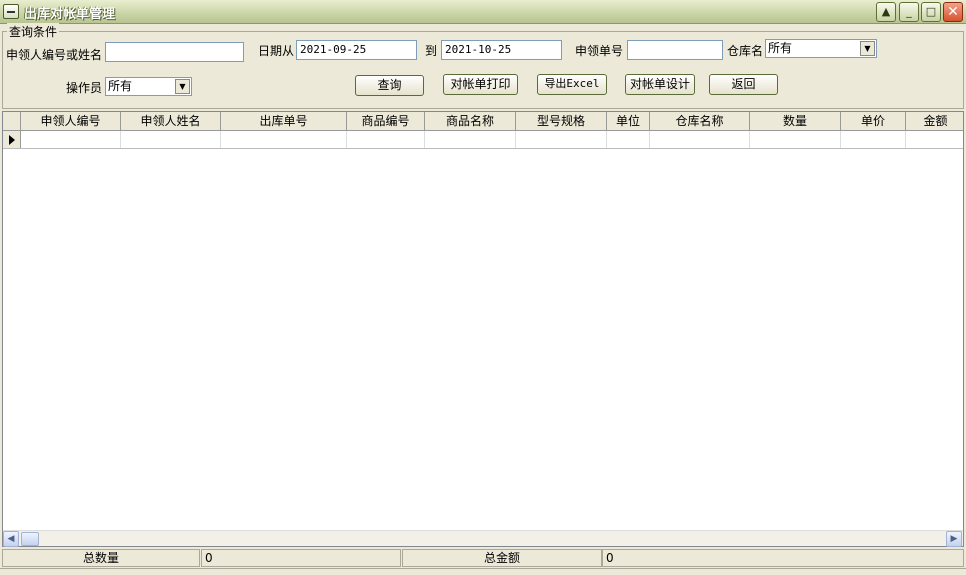 This screenshot has height=575, width=966. Describe the element at coordinates (675, 50) in the screenshot. I see `order-no-input` at that location.